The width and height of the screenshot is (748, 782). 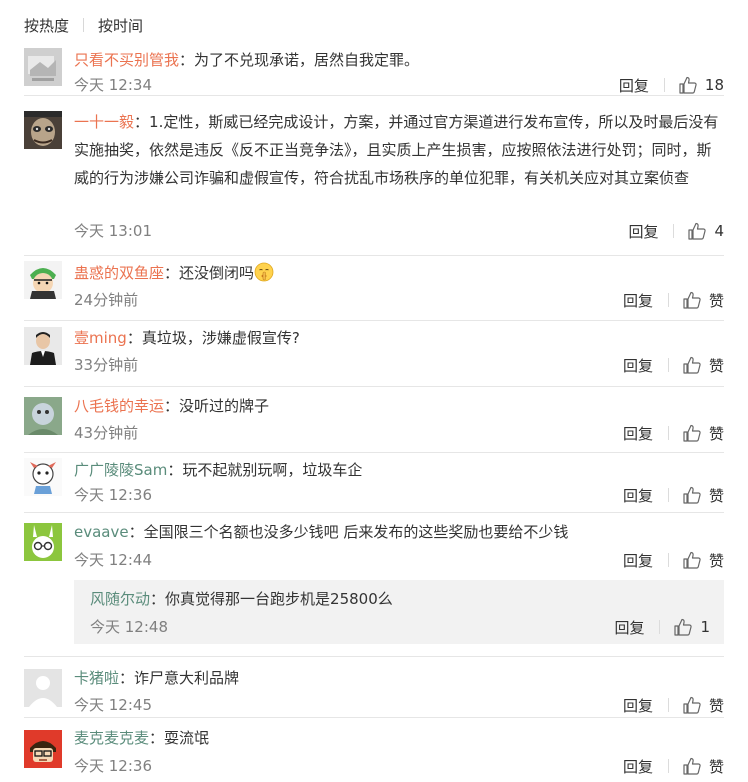 I want to click on username-link: 卡猪啦, so click(x=96, y=678).